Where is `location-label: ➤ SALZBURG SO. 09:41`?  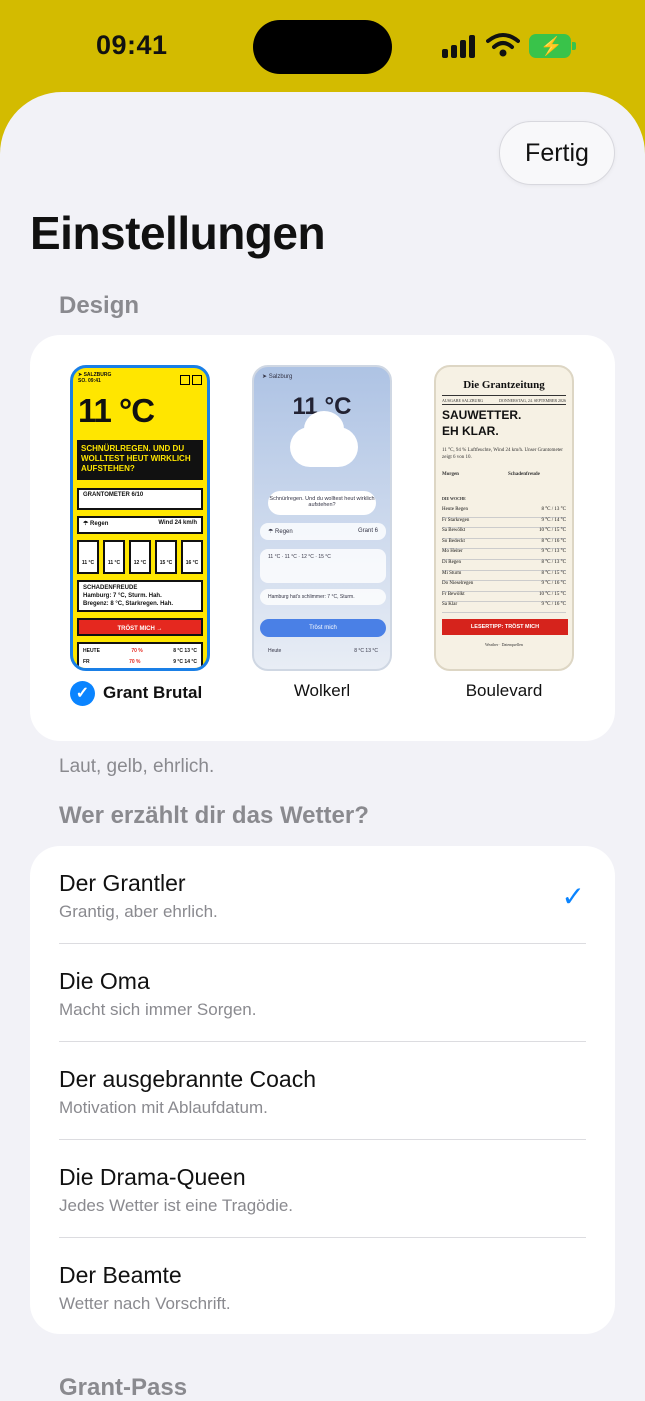 location-label: ➤ SALZBURG SO. 09:41 is located at coordinates (95, 378).